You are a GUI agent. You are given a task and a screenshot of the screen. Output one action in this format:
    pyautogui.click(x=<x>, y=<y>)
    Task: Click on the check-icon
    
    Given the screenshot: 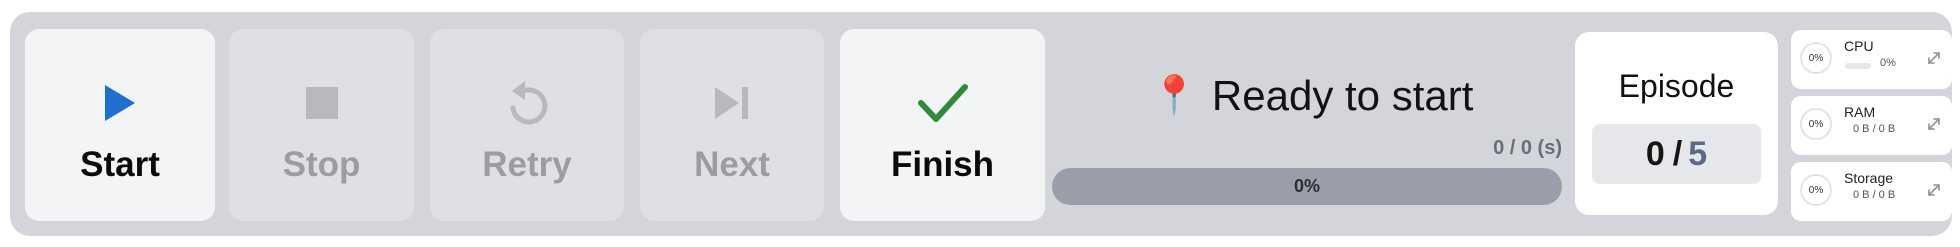 What is the action you would take?
    pyautogui.click(x=943, y=103)
    